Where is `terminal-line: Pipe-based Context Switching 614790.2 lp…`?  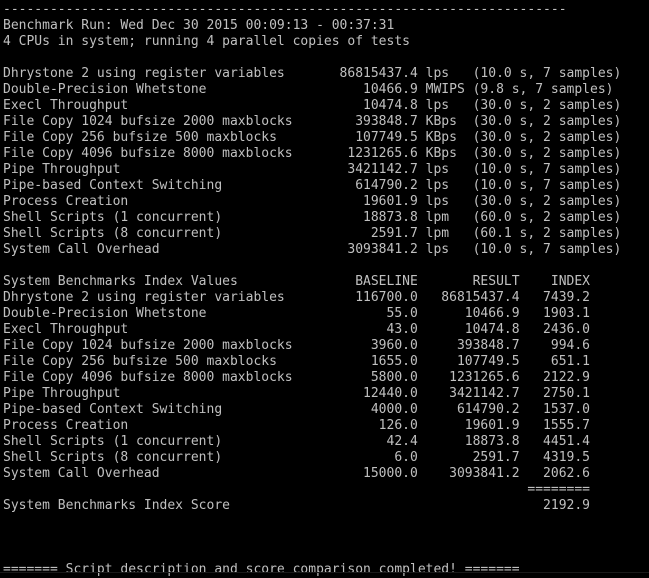 terminal-line: Pipe-based Context Switching 614790.2 lp… is located at coordinates (326, 186).